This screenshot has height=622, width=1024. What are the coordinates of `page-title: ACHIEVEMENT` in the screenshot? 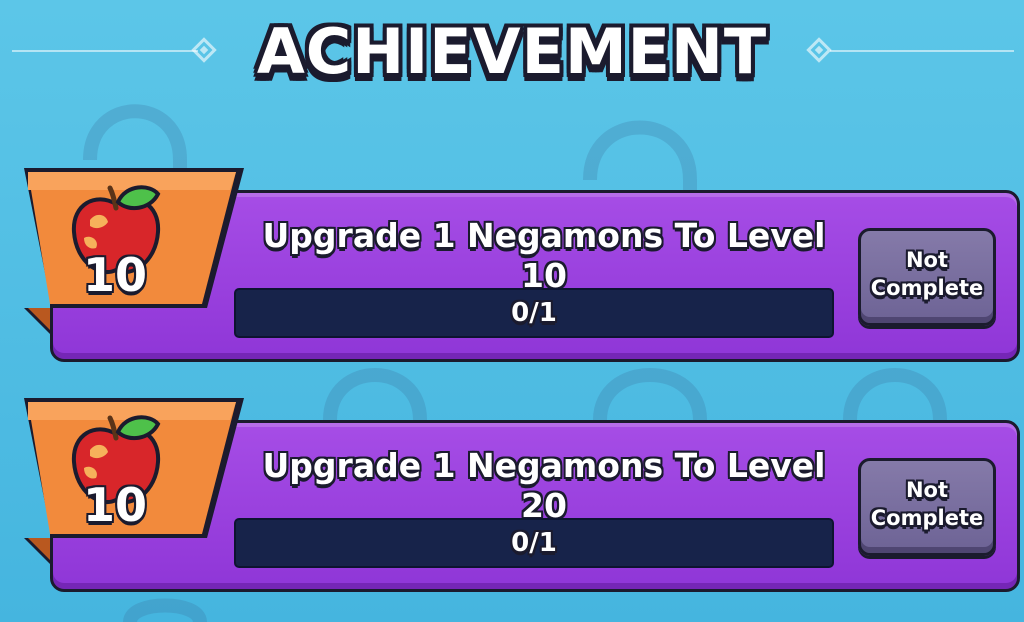 It's located at (512, 51).